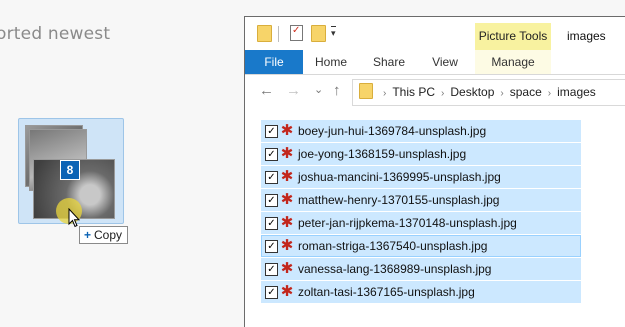 This screenshot has width=625, height=327. What do you see at coordinates (331, 62) in the screenshot?
I see `tab-home: Home` at bounding box center [331, 62].